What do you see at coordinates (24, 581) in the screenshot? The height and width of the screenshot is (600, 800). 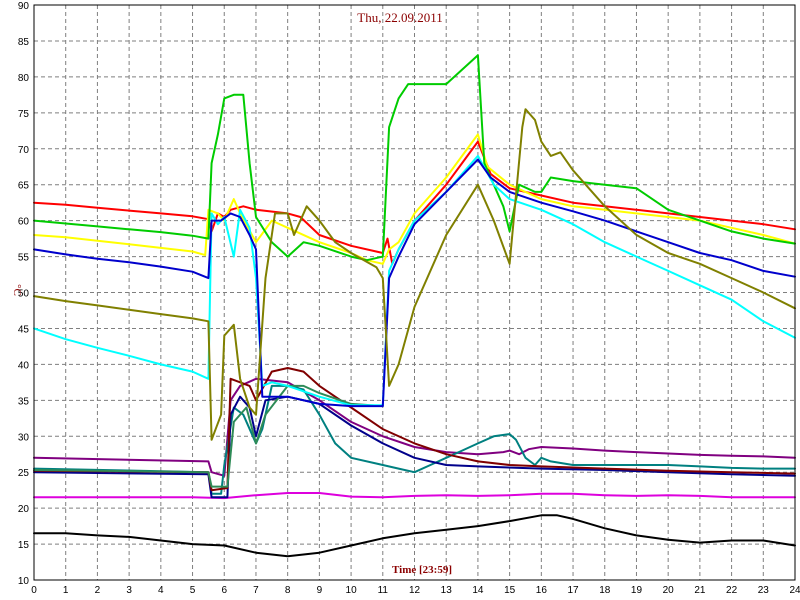 I see `y-tick-label: 10` at bounding box center [24, 581].